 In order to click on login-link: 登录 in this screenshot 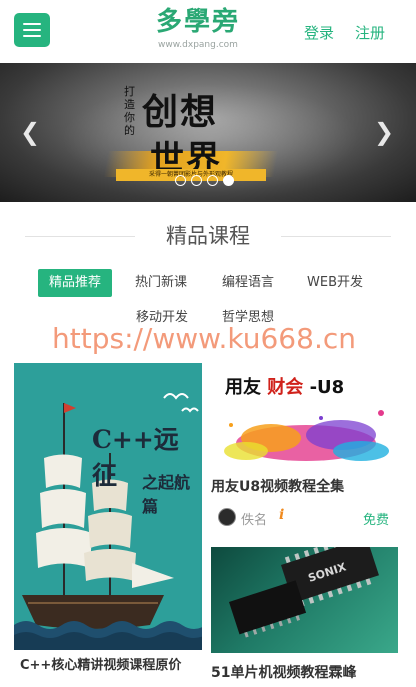, I will do `click(319, 32)`.